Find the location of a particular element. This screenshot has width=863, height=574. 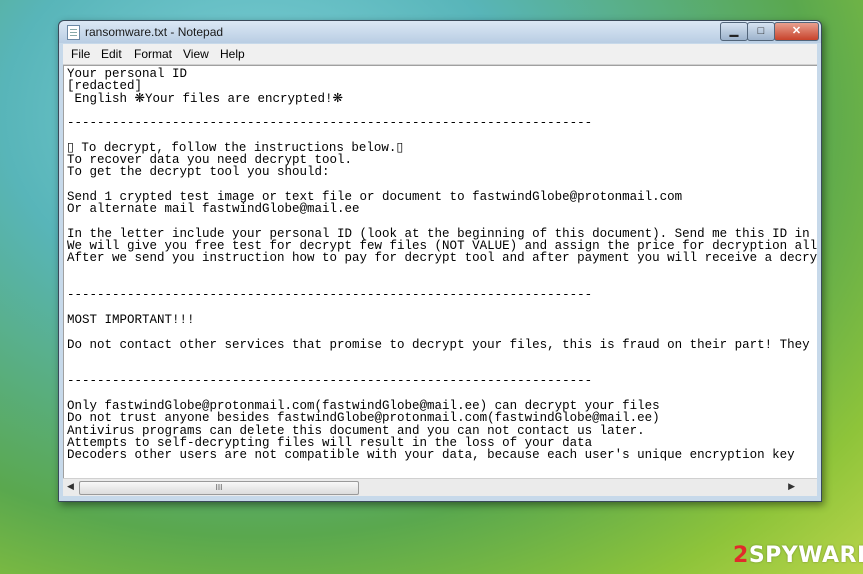

watermark-logo: 2SPYWARE is located at coordinates (798, 555).